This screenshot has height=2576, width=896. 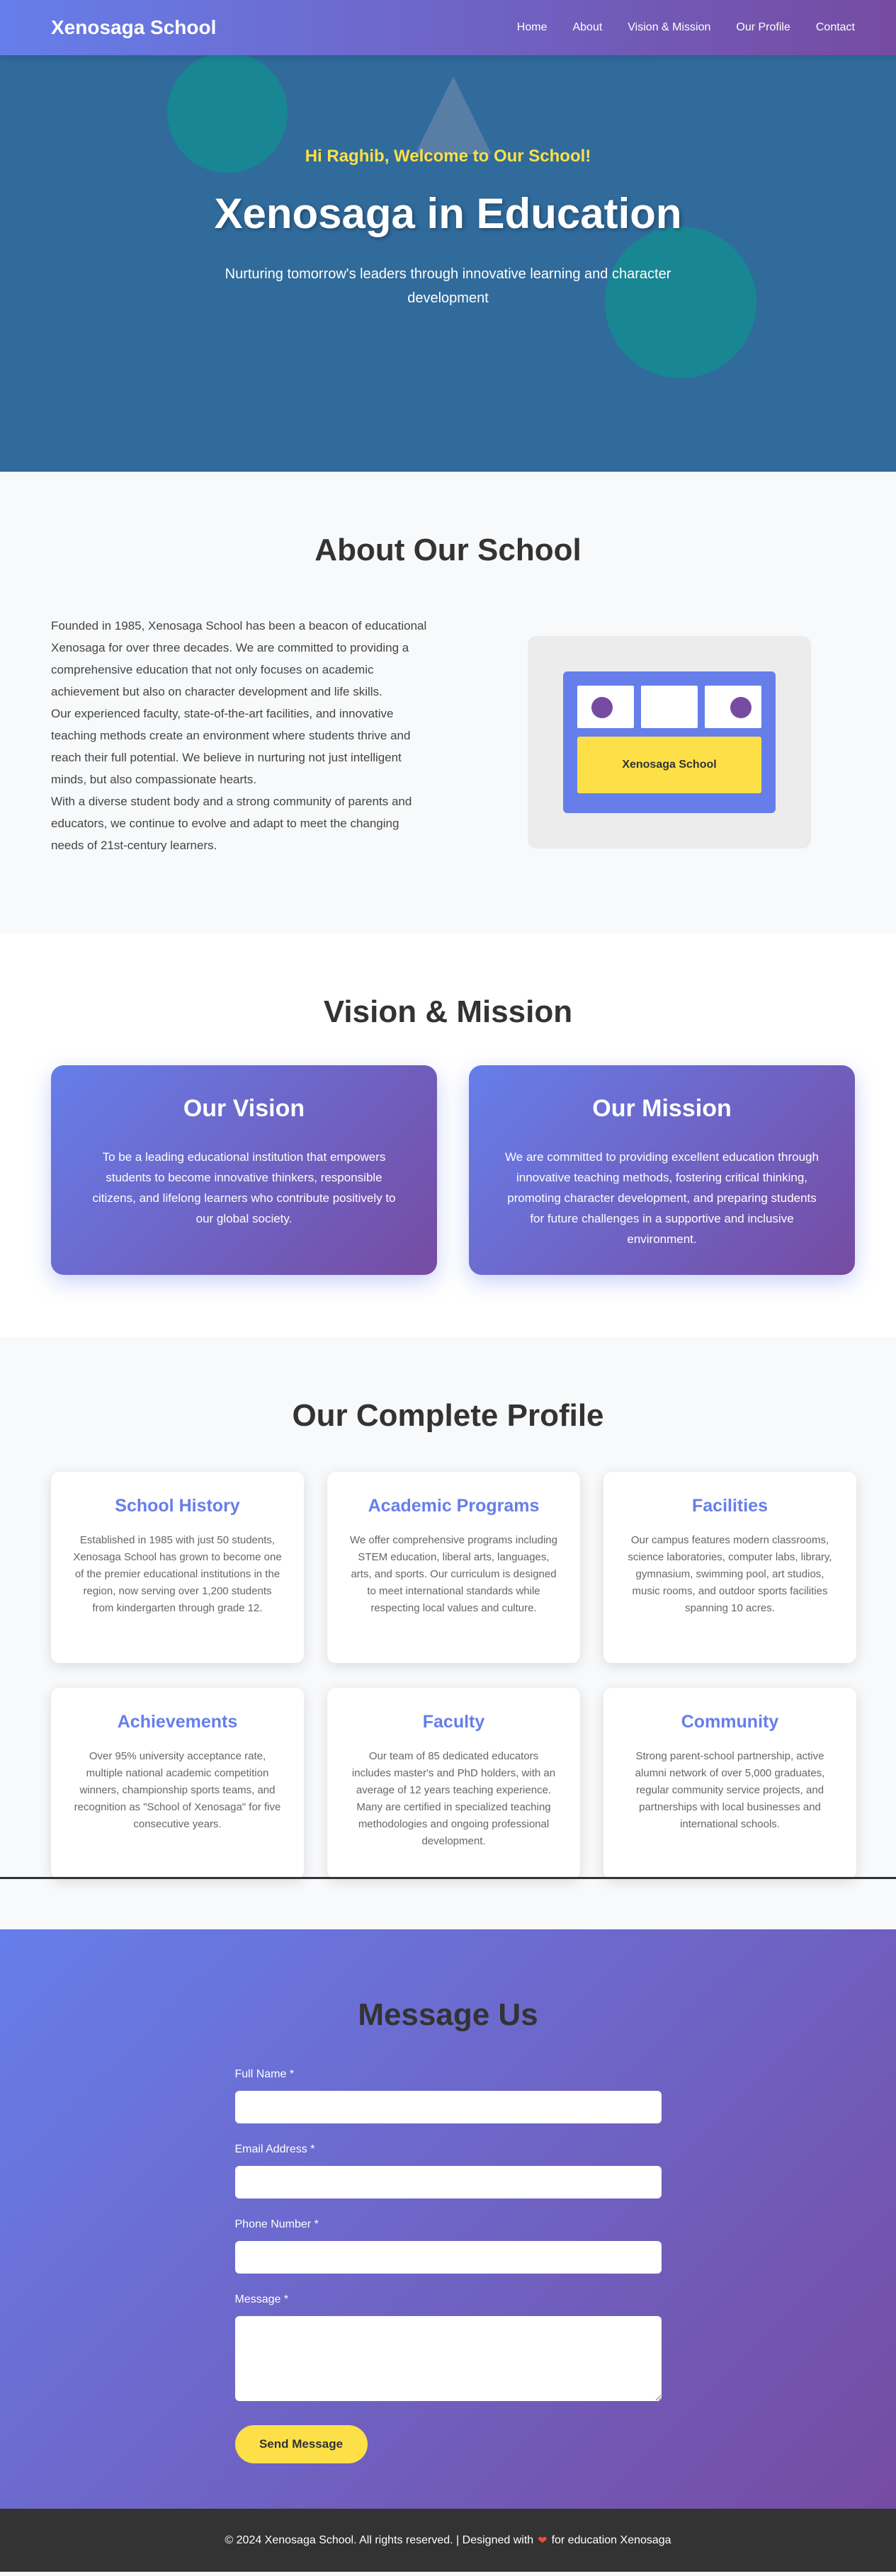 I want to click on message-label: Message *, so click(x=261, y=2299).